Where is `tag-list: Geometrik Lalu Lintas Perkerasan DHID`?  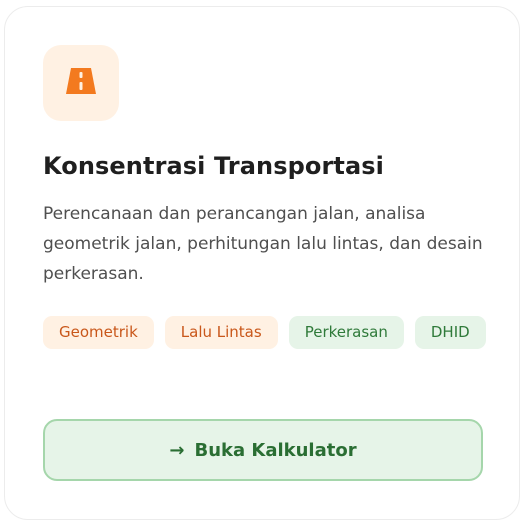
tag-list: Geometrik Lalu Lintas Perkerasan DHID is located at coordinates (268, 332).